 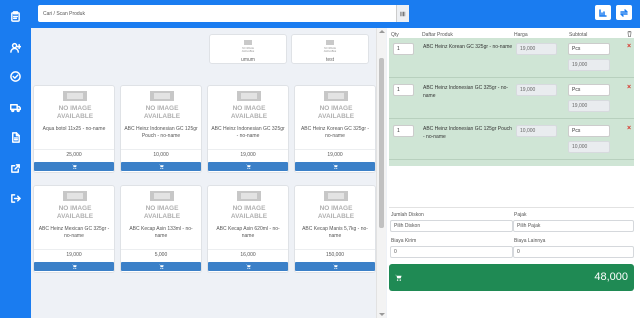 I want to click on product-name: ABC Kecap Manis 5,7kg - no-name, so click(x=335, y=232).